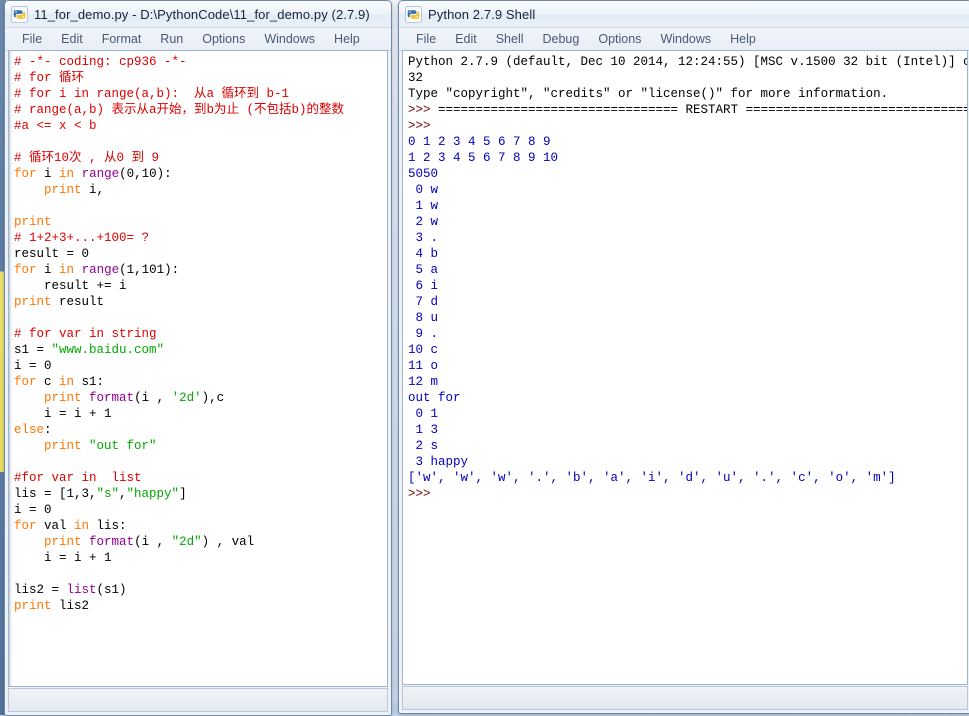 The height and width of the screenshot is (716, 969). What do you see at coordinates (200, 350) in the screenshot?
I see `code-line: s1 = "www.baidu.com"` at bounding box center [200, 350].